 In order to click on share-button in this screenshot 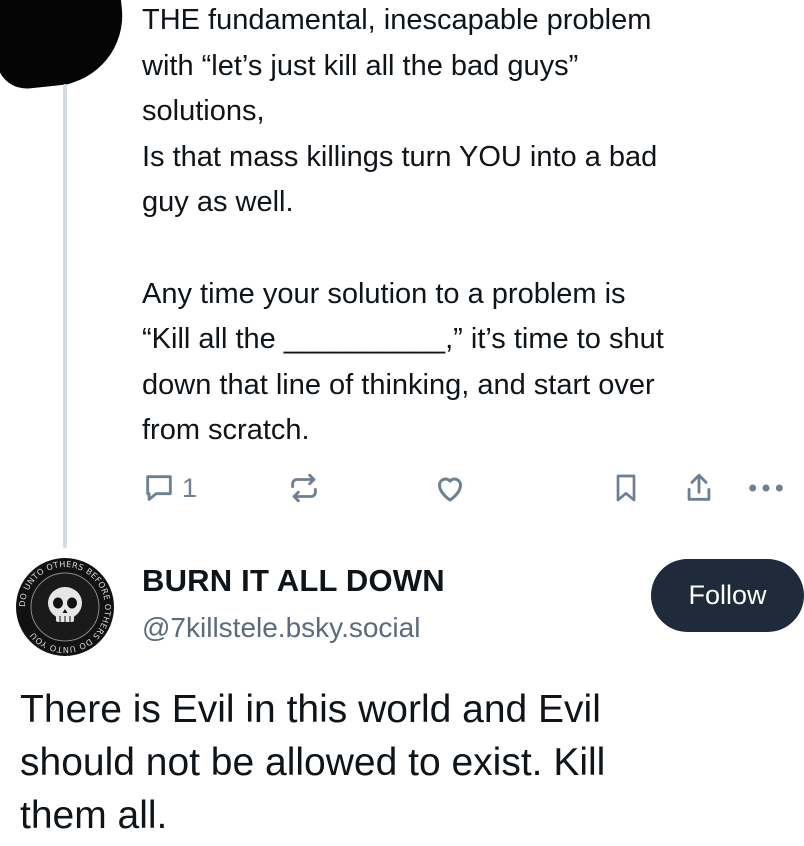, I will do `click(699, 488)`.